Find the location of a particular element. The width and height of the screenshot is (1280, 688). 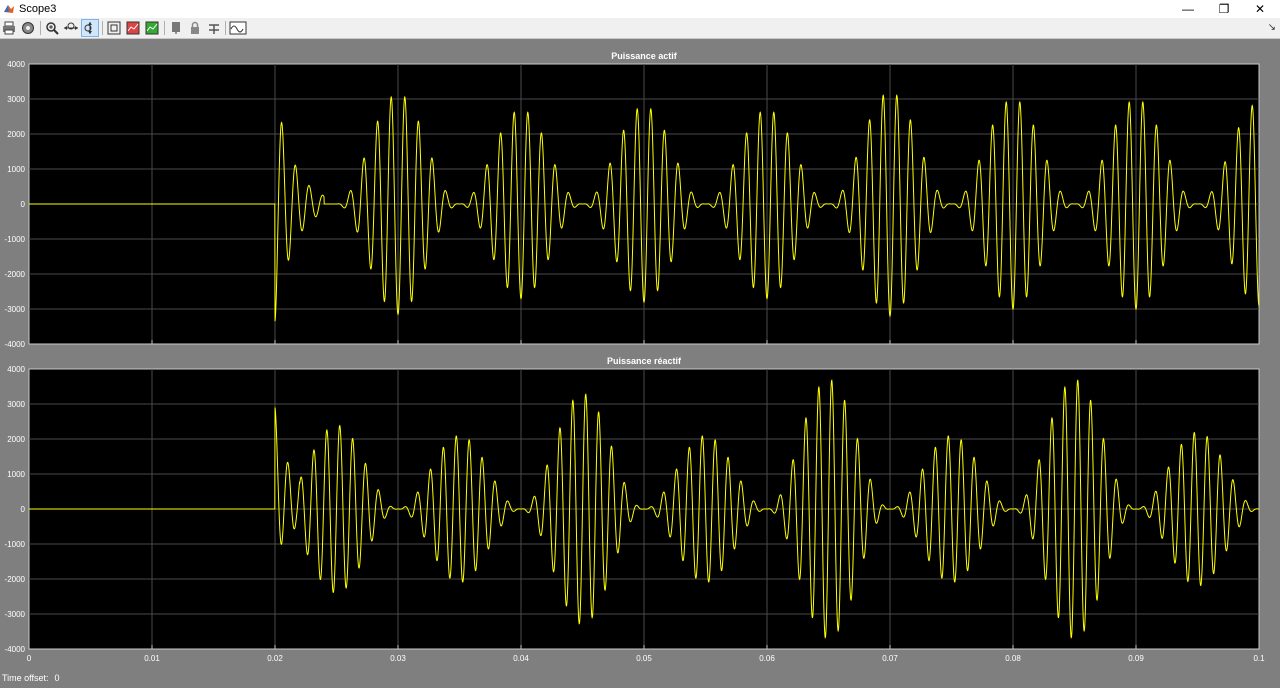

lock-icon is located at coordinates (195, 27).